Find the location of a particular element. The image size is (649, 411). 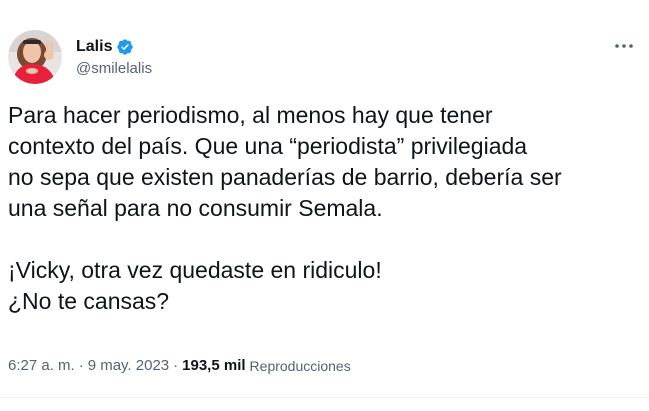

more-options-button is located at coordinates (624, 46).